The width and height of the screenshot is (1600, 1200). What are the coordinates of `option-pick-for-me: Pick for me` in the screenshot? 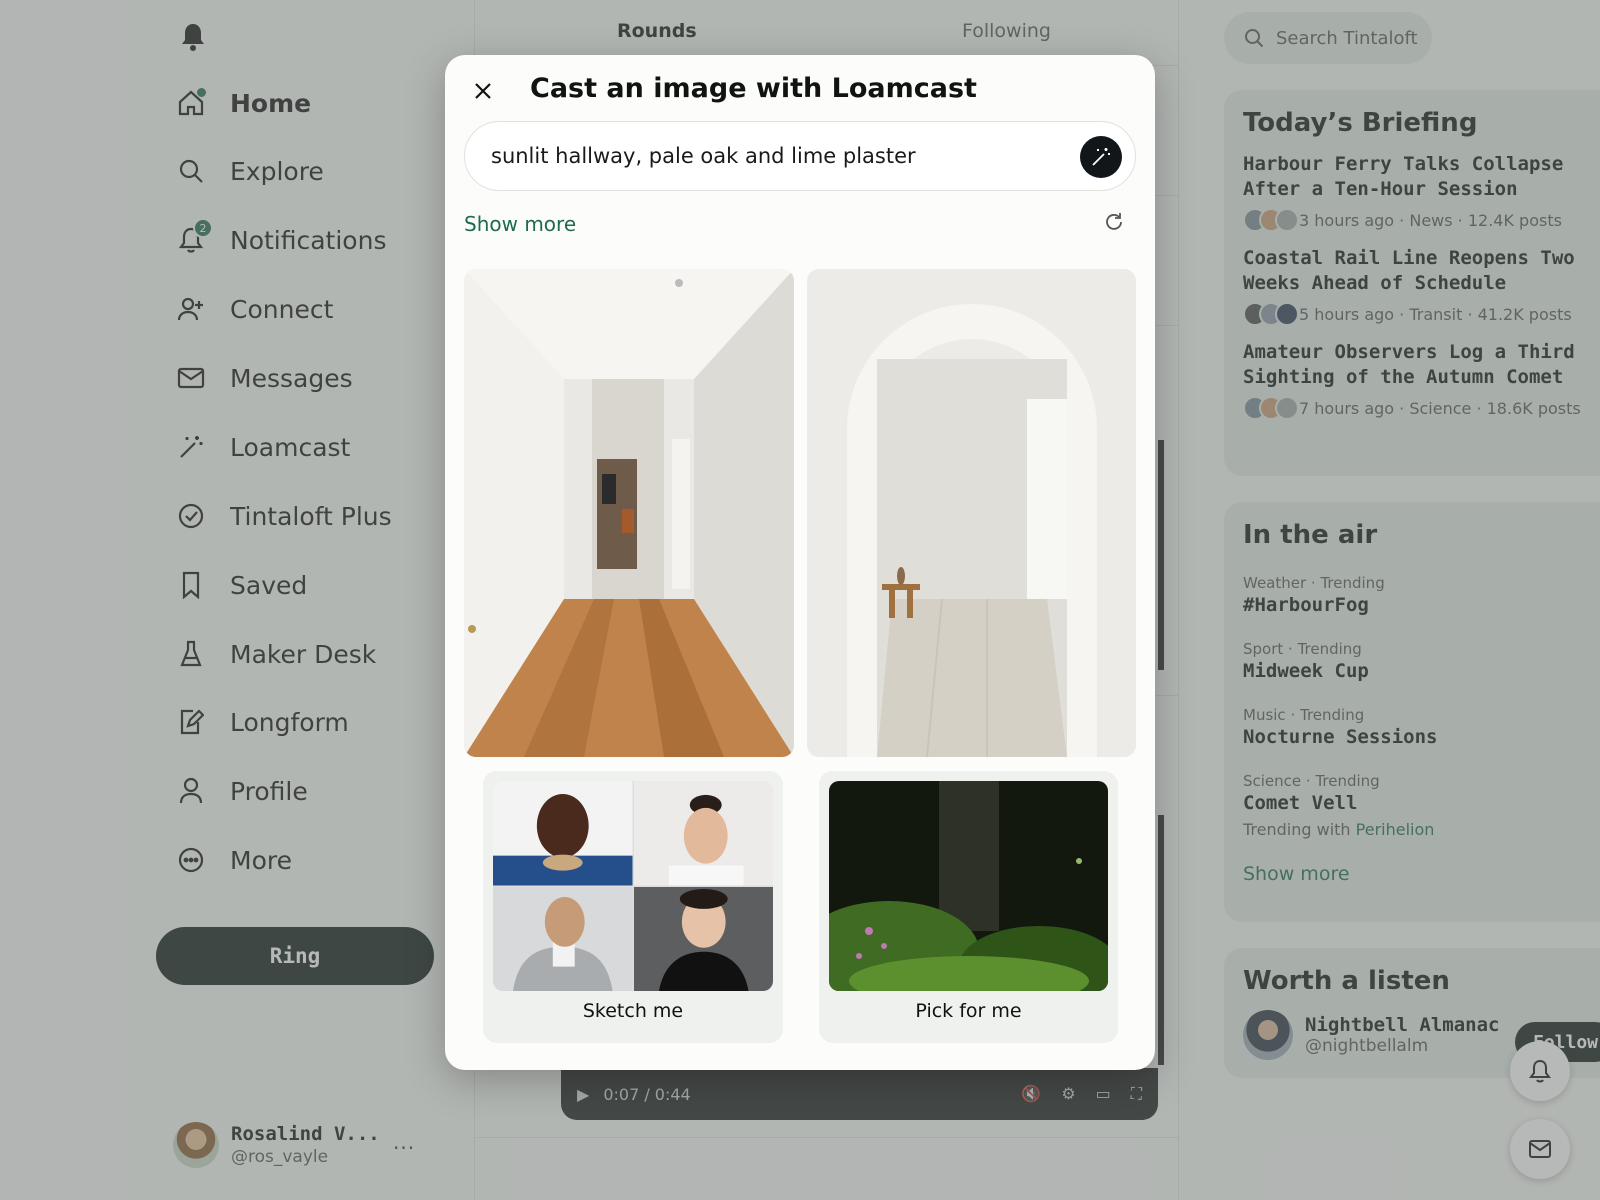 It's located at (968, 907).